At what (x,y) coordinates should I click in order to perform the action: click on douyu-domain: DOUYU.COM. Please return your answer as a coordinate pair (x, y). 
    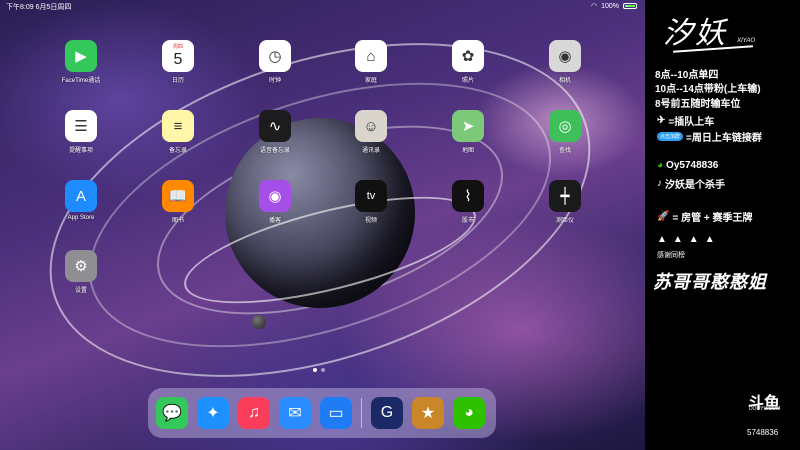
    Looking at the image, I should click on (765, 409).